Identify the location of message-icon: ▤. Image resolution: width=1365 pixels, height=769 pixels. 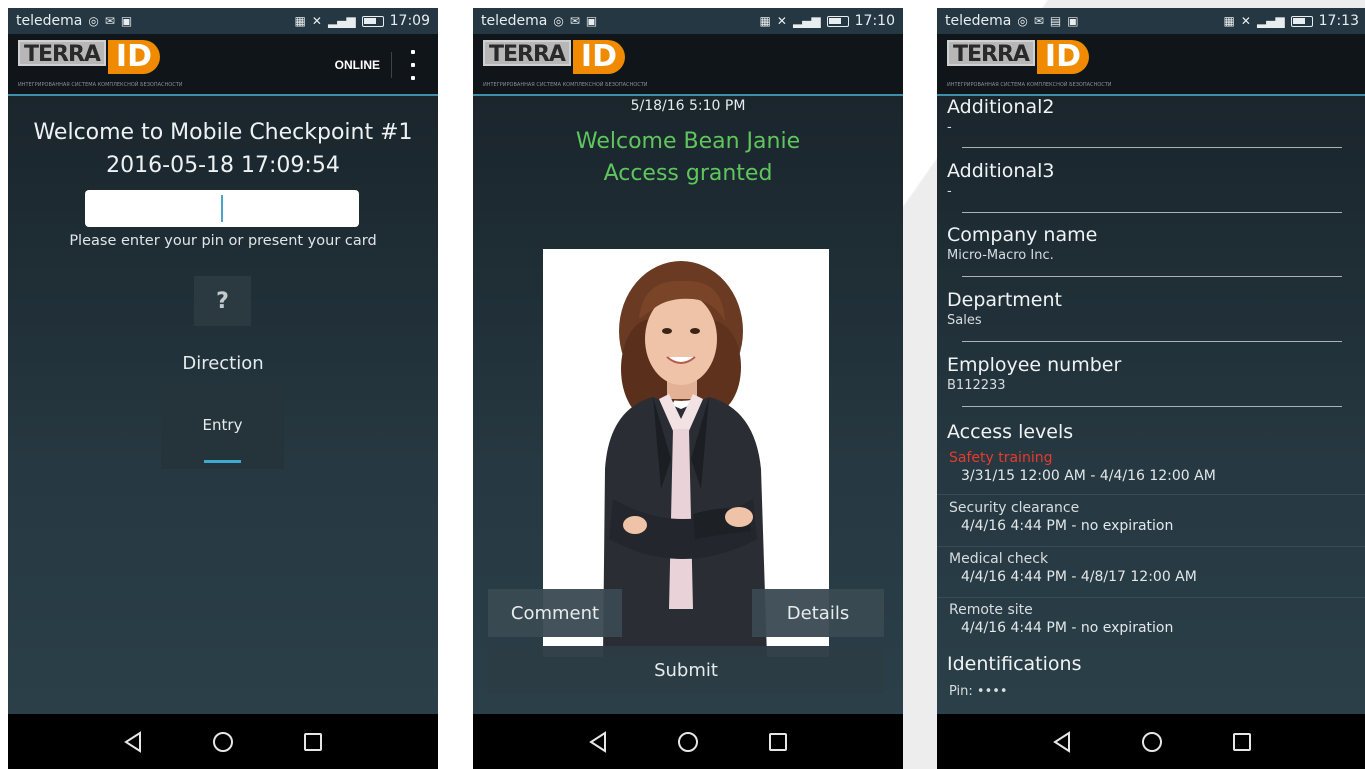
(1055, 21).